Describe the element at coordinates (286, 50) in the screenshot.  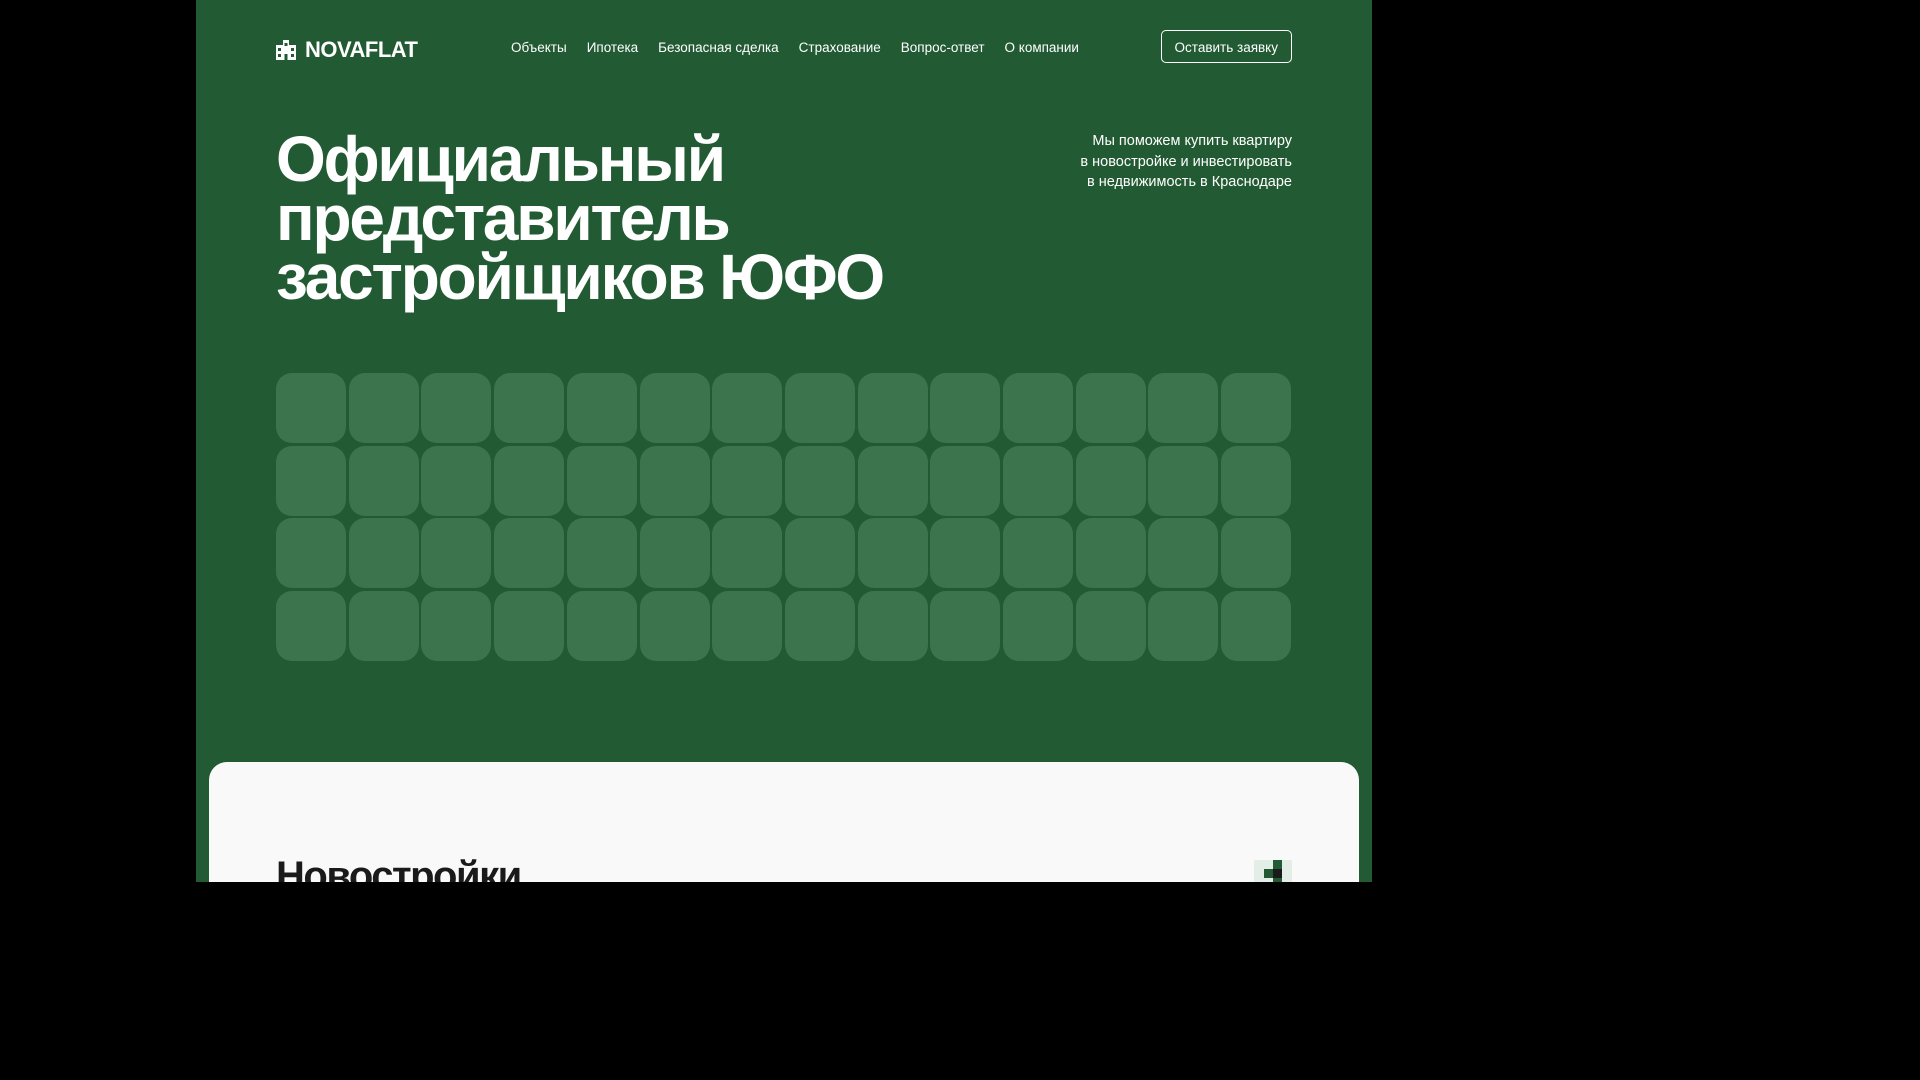
I see `building-icon` at that location.